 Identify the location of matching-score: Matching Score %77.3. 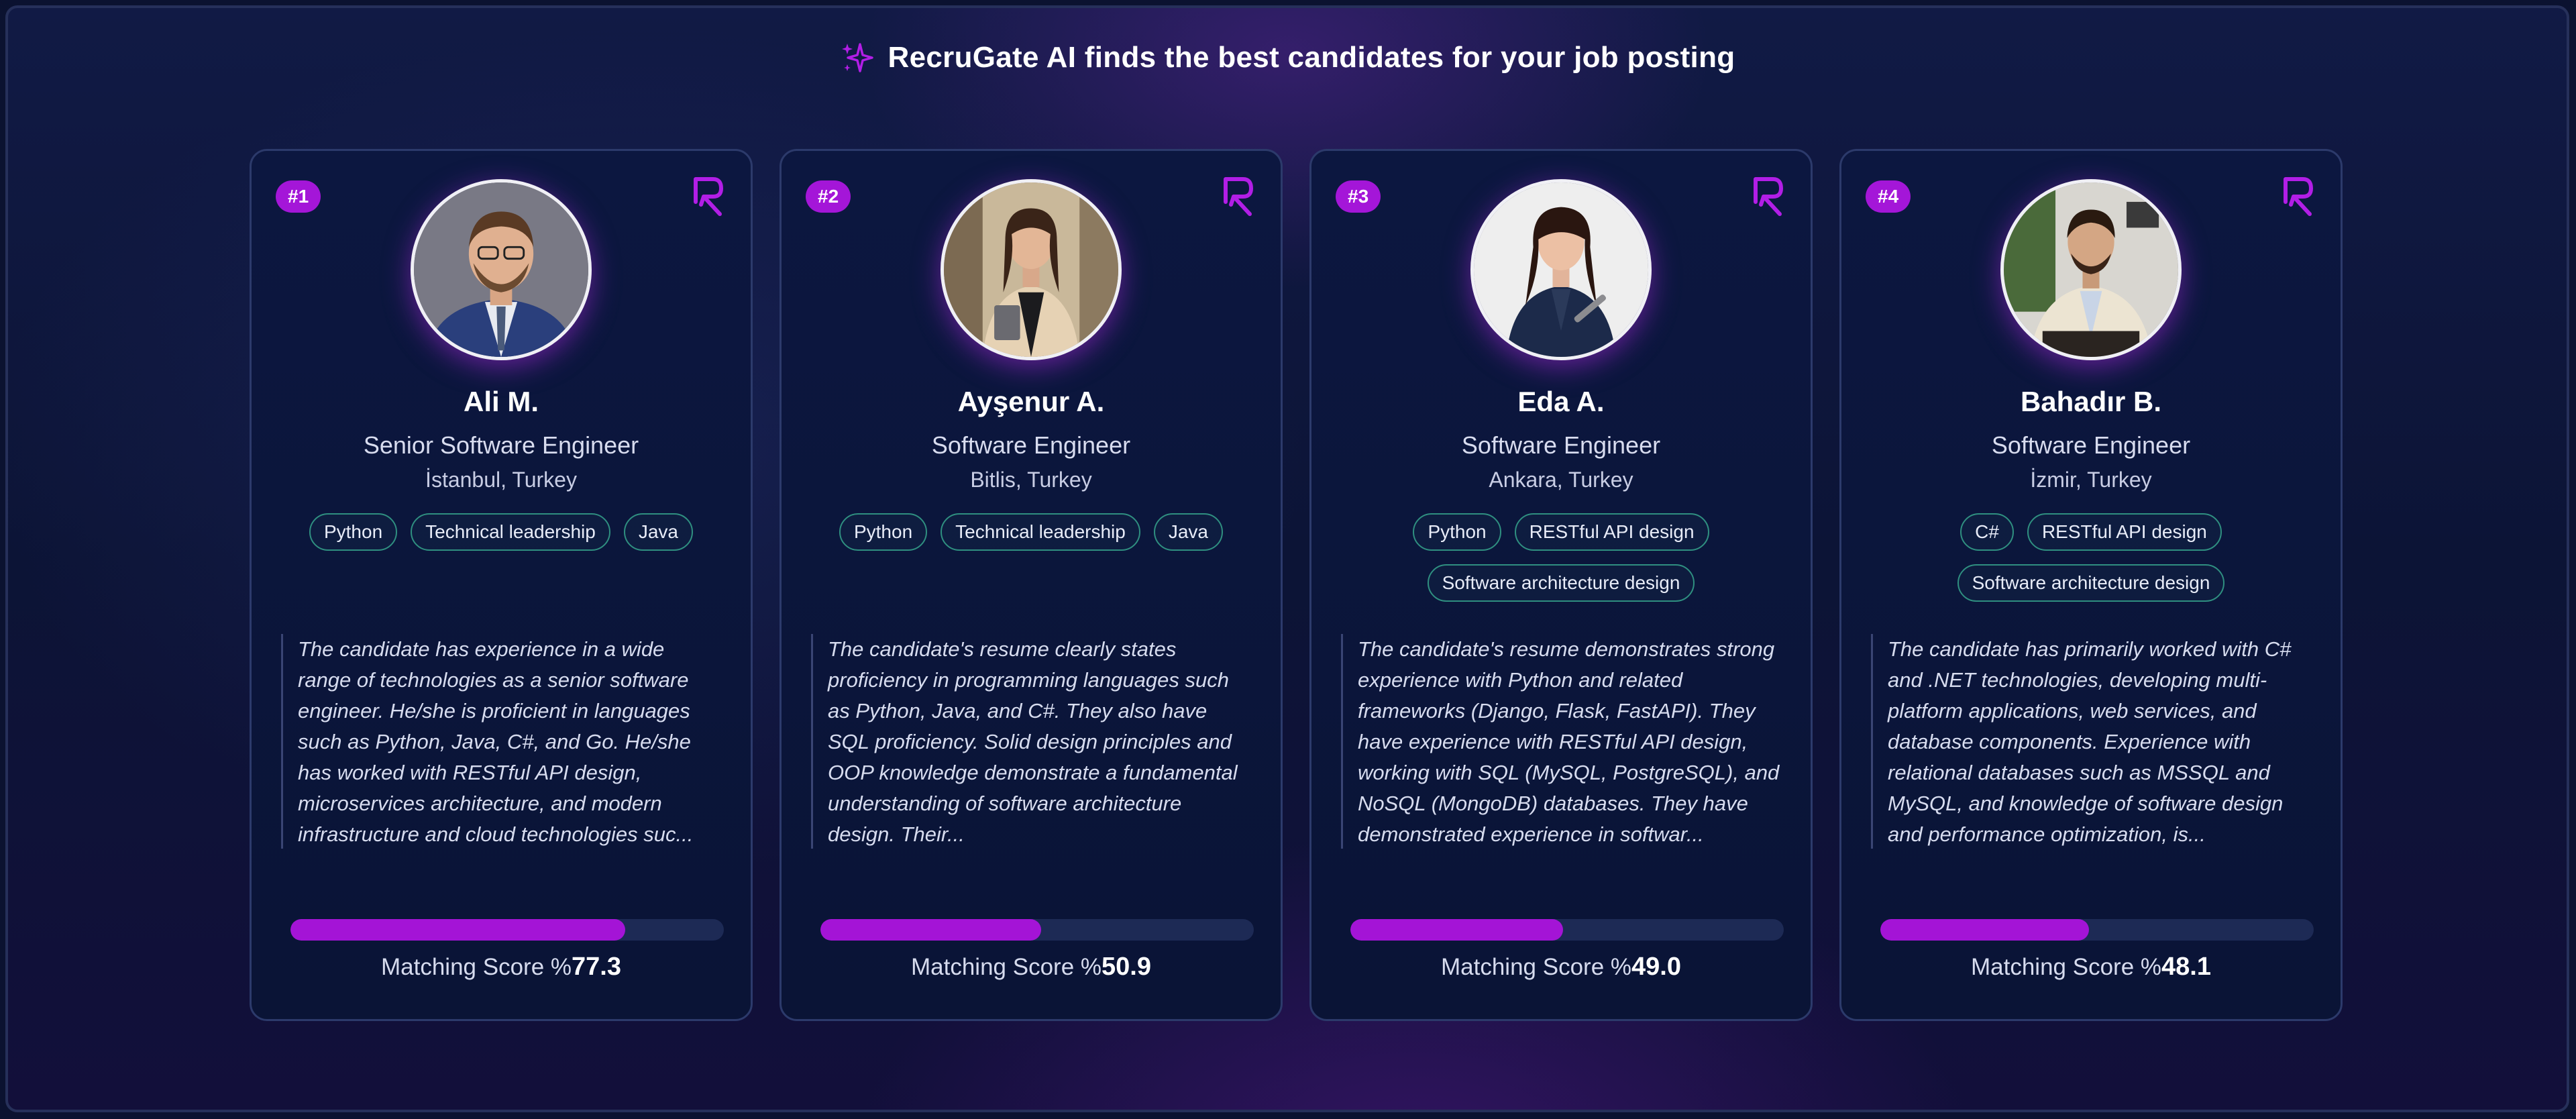
(501, 967).